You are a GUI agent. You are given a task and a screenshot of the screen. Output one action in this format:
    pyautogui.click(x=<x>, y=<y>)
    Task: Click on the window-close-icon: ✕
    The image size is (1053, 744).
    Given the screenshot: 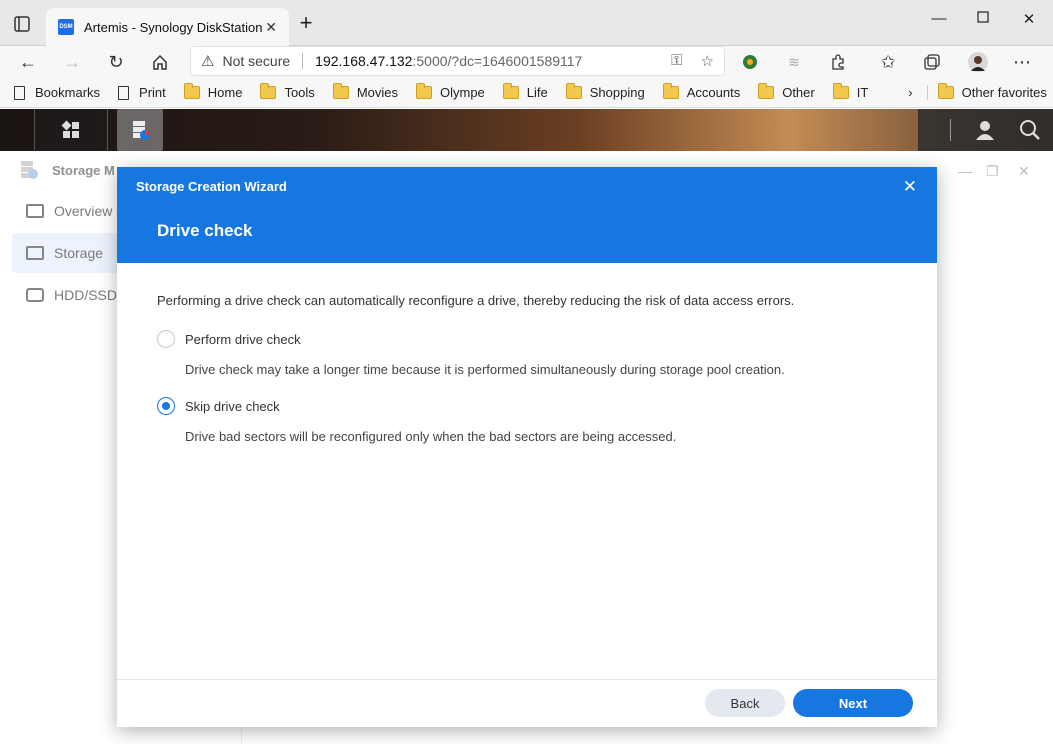 What is the action you would take?
    pyautogui.click(x=1029, y=22)
    